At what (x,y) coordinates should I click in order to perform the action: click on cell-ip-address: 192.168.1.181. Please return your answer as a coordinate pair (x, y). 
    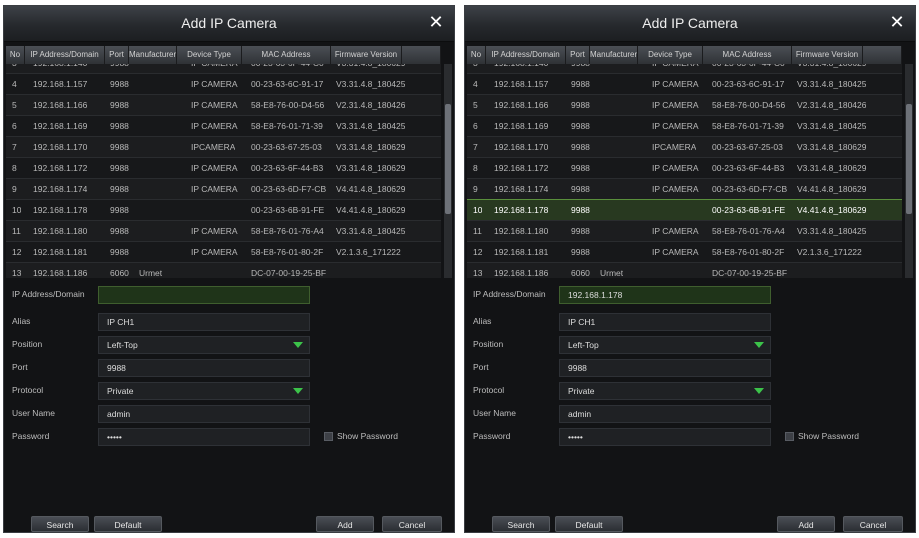
    Looking at the image, I should click on (521, 252).